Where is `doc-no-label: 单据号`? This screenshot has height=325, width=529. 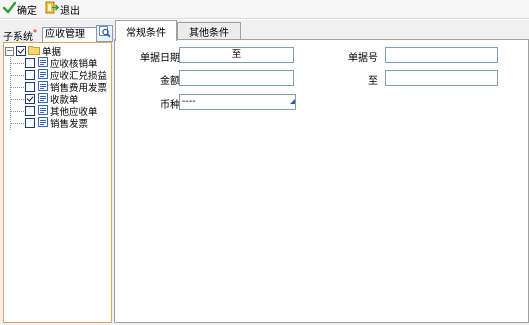 doc-no-label: 单据号 is located at coordinates (363, 58).